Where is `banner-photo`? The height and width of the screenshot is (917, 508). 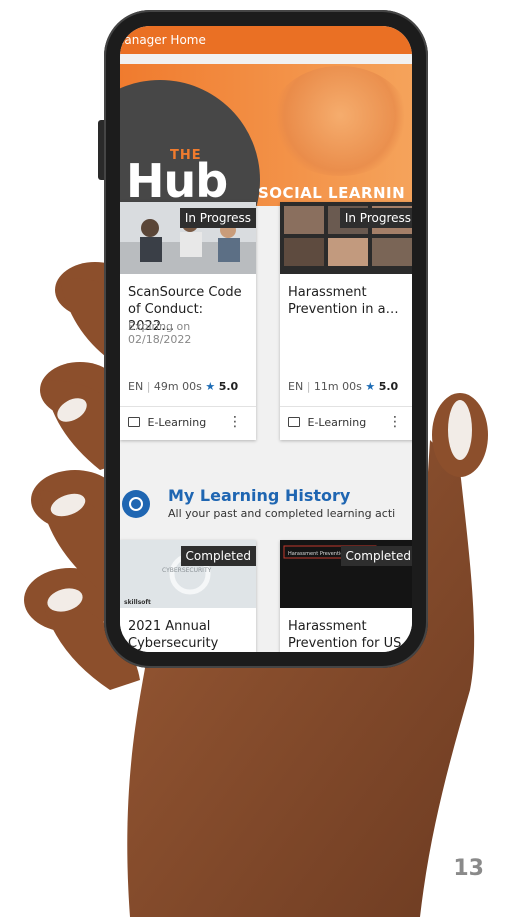
banner-photo is located at coordinates (340, 121).